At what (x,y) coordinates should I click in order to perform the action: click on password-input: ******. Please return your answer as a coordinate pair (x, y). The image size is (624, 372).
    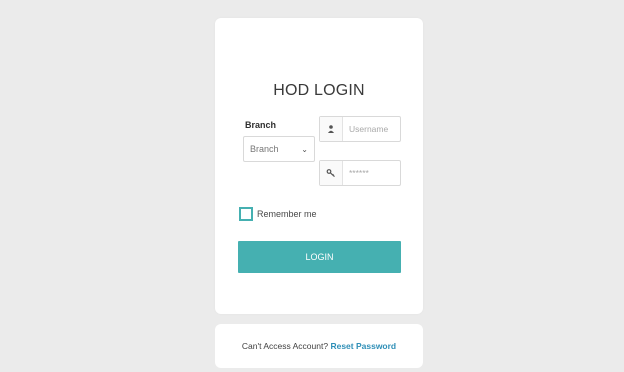
    Looking at the image, I should click on (371, 173).